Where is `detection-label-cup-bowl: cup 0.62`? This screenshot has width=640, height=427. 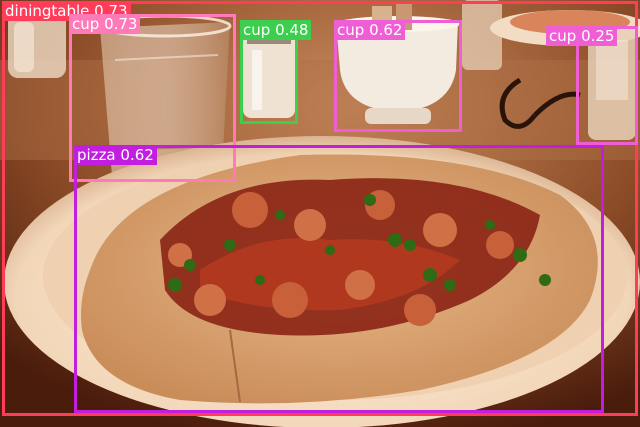 detection-label-cup-bowl: cup 0.62 is located at coordinates (370, 30).